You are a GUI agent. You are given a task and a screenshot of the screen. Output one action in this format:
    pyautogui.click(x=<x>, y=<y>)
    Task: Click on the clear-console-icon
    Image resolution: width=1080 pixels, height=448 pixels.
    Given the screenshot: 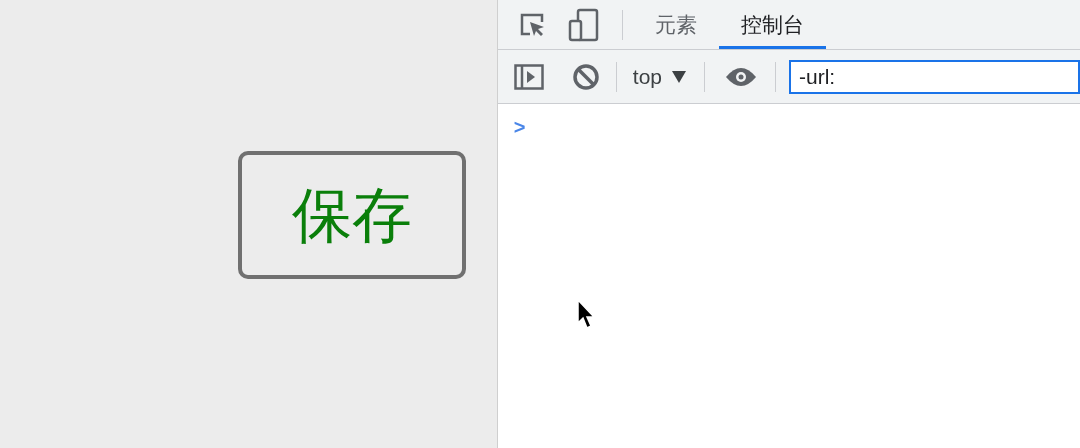 What is the action you would take?
    pyautogui.click(x=585, y=76)
    